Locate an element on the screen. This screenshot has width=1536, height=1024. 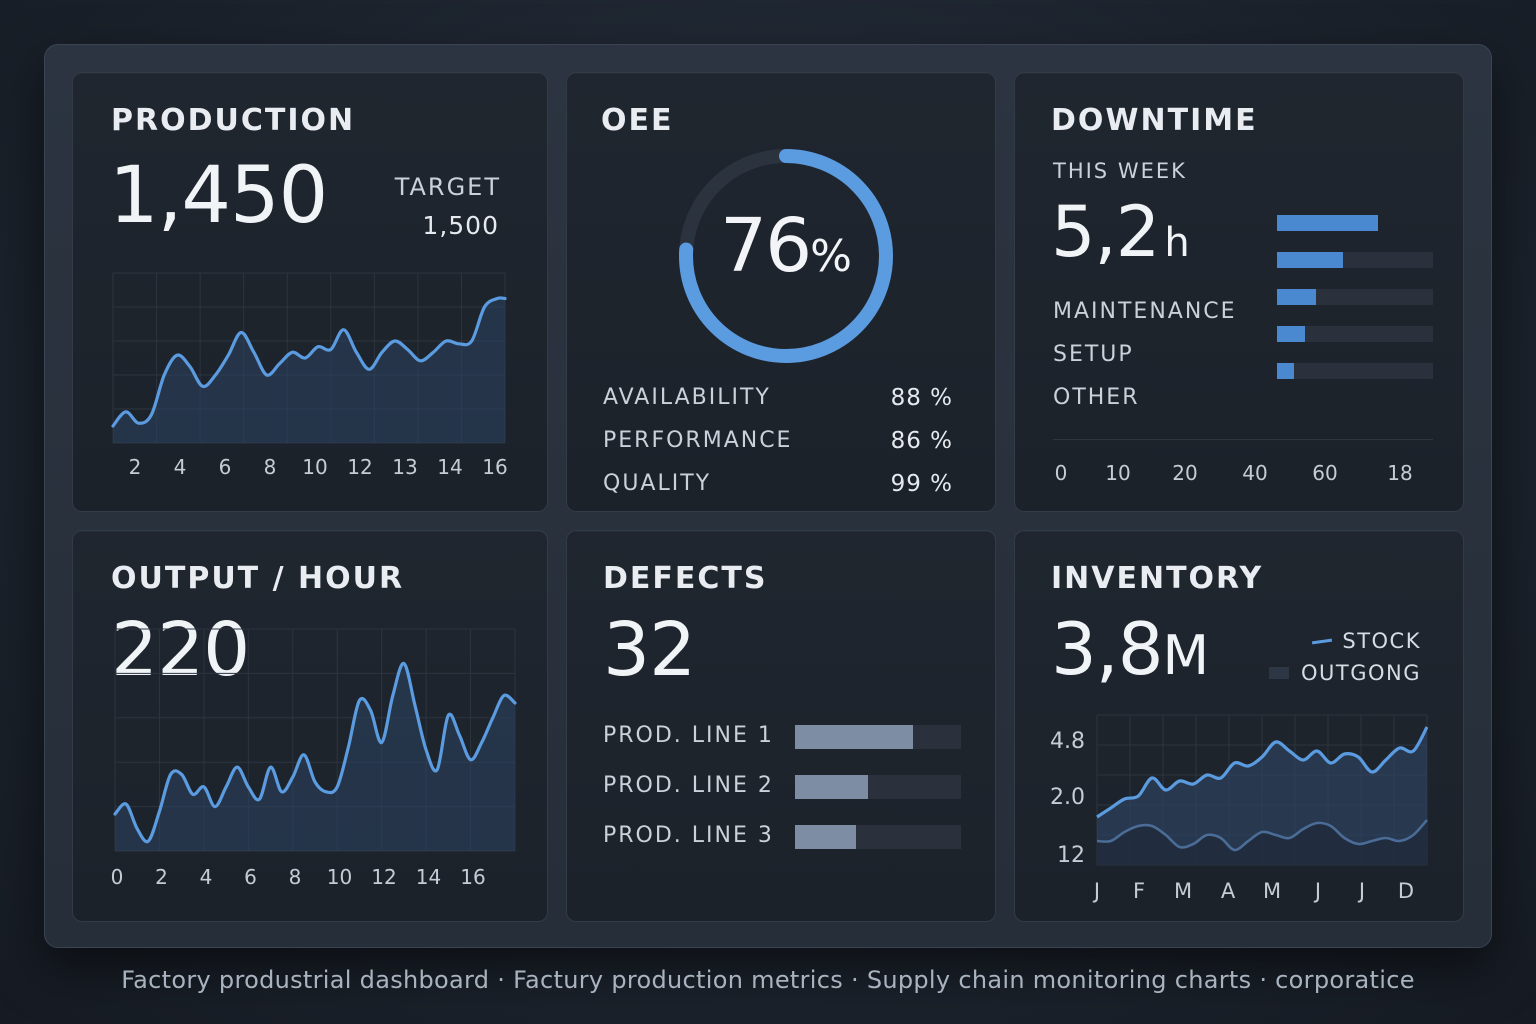
oee-value: 76% is located at coordinates (786, 246).